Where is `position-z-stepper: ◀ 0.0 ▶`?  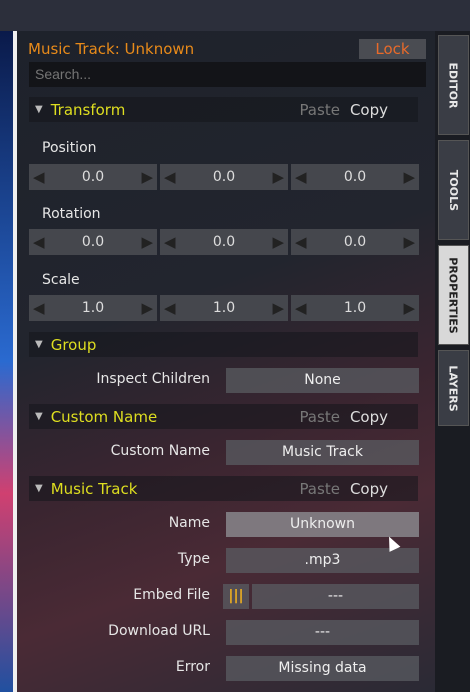 position-z-stepper: ◀ 0.0 ▶ is located at coordinates (355, 177).